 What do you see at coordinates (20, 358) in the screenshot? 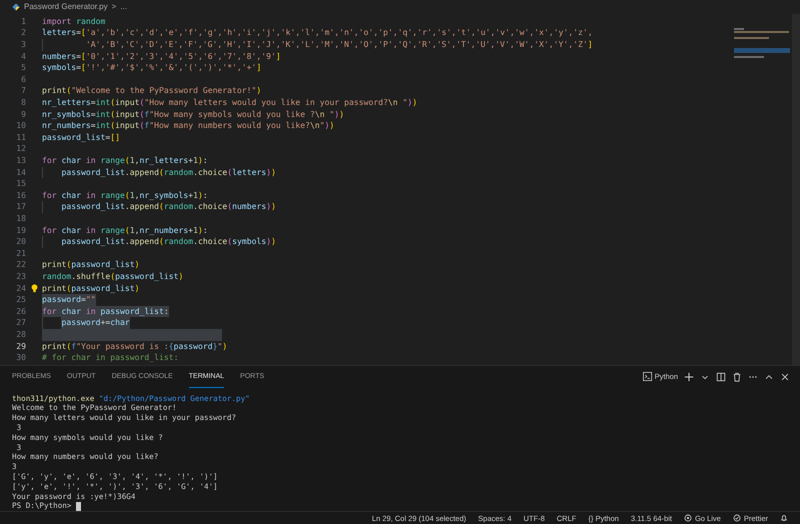
I see `line-number: 30` at bounding box center [20, 358].